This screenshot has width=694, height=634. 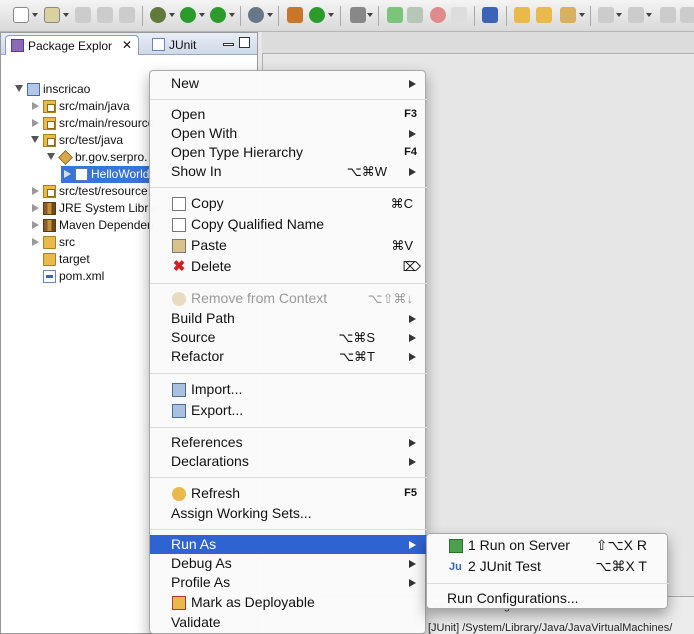 What do you see at coordinates (606, 15) in the screenshot?
I see `next-annotation-icon` at bounding box center [606, 15].